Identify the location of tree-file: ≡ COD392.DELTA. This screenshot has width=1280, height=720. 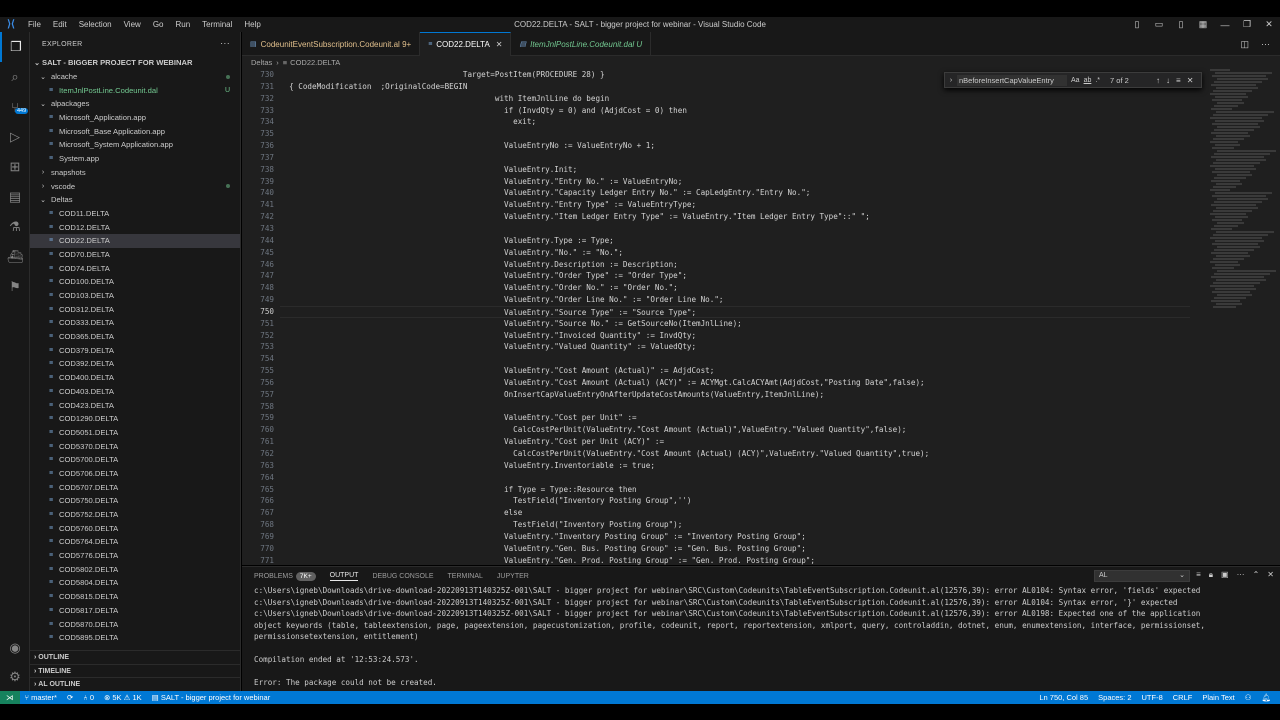
(135, 364).